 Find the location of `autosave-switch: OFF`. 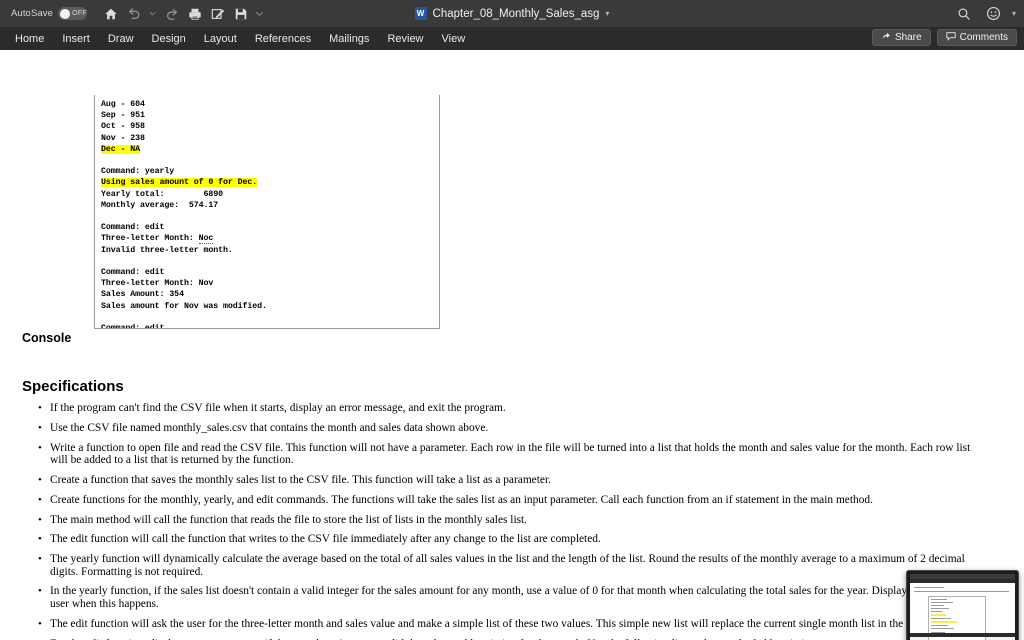

autosave-switch: OFF is located at coordinates (72, 13).